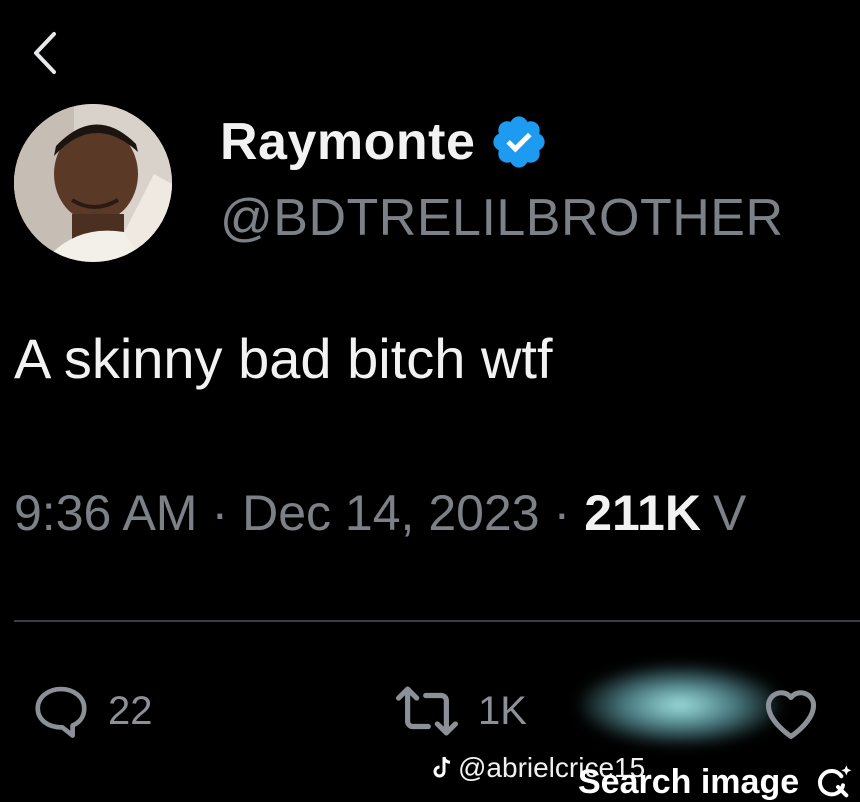 This screenshot has height=802, width=860. What do you see at coordinates (437, 621) in the screenshot?
I see `divider` at bounding box center [437, 621].